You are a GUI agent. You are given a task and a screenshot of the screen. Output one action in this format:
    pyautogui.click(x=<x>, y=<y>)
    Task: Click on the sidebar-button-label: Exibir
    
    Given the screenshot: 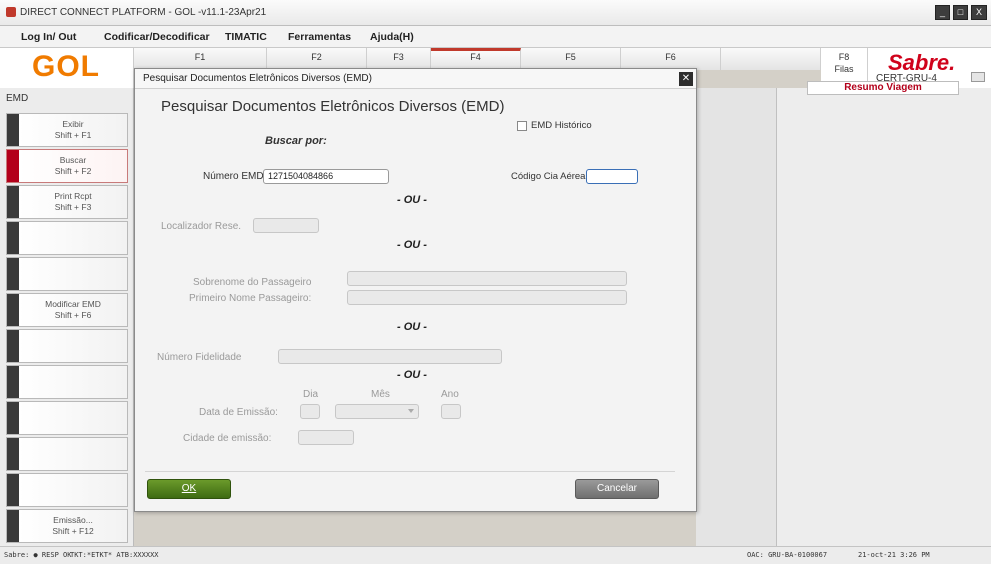 What is the action you would take?
    pyautogui.click(x=73, y=124)
    